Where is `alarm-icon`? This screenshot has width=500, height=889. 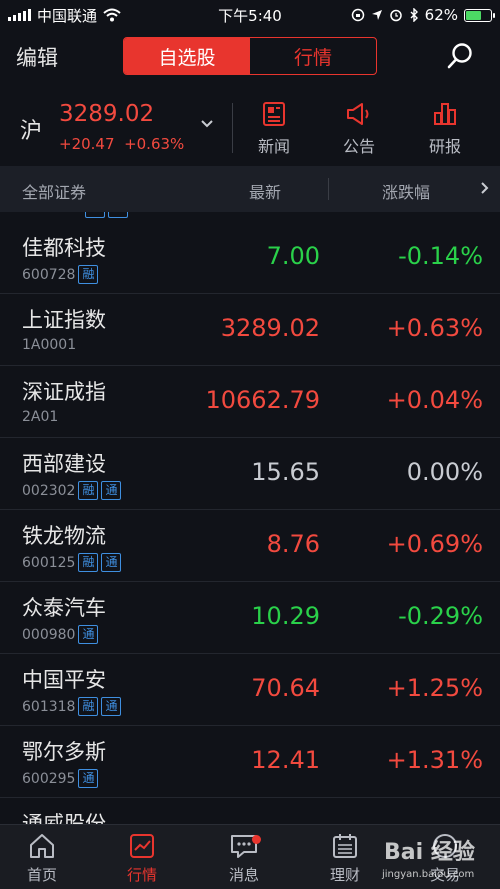
alarm-icon is located at coordinates (395, 15).